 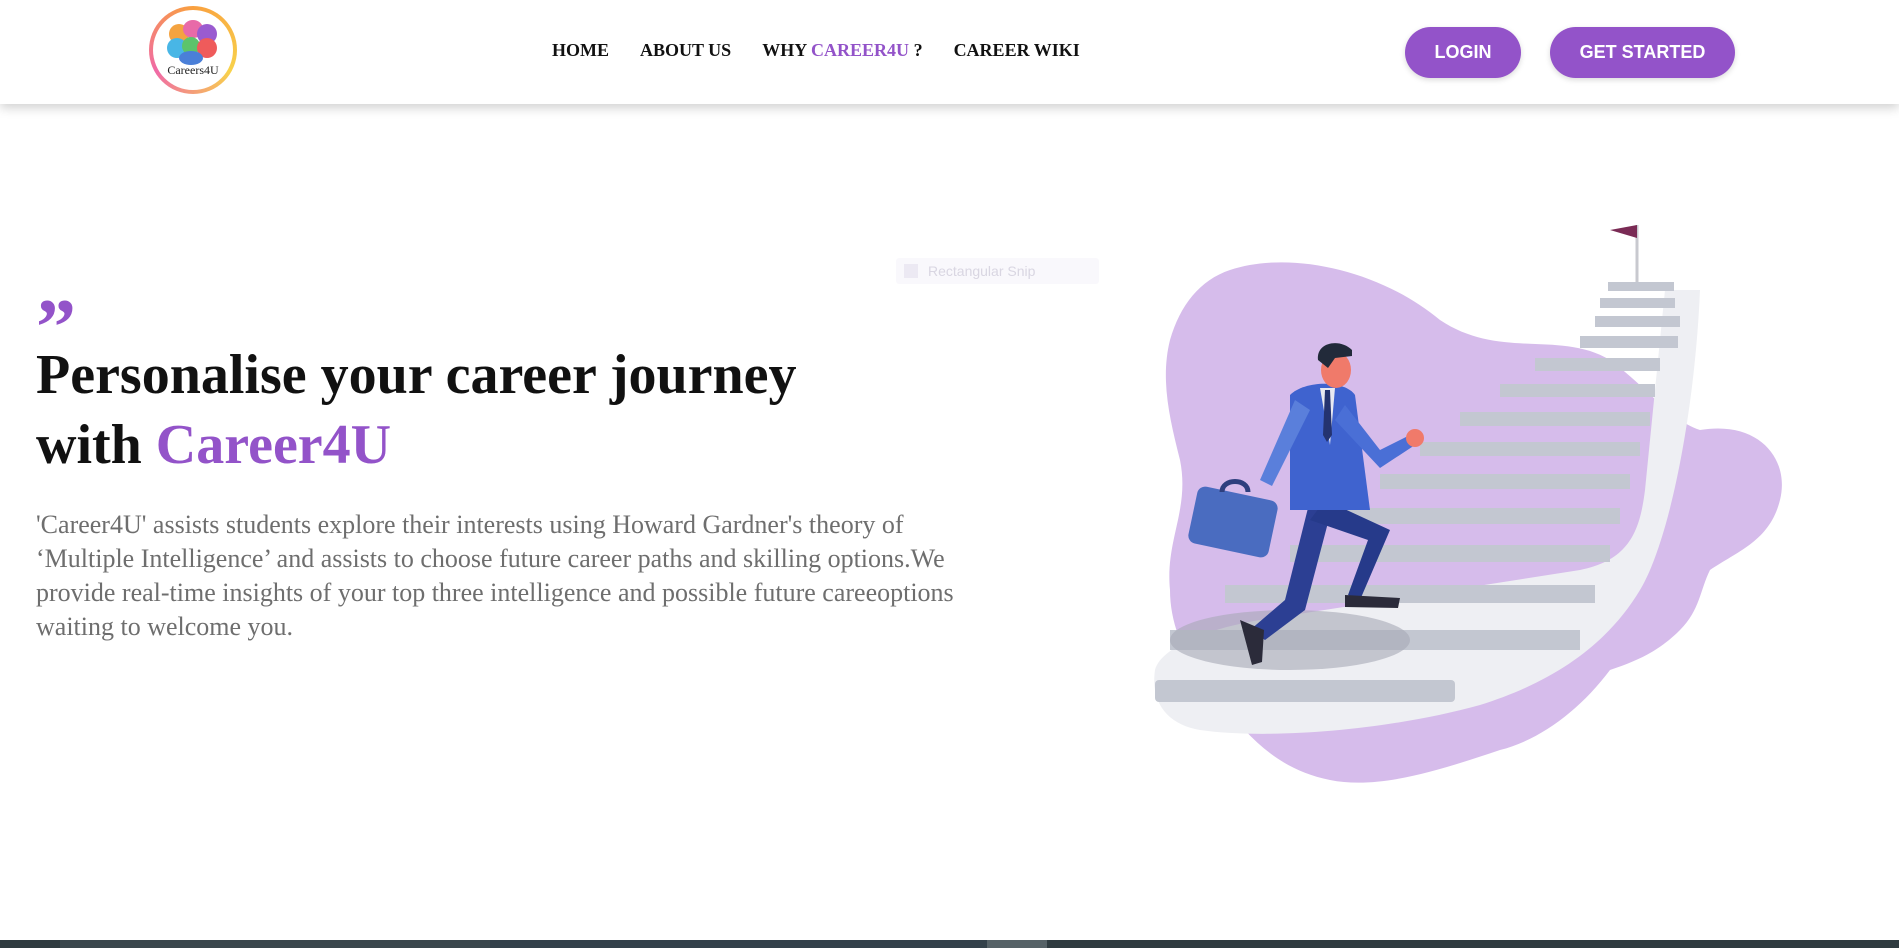 What do you see at coordinates (860, 50) in the screenshot?
I see `nav-why-brand: CAREER4U` at bounding box center [860, 50].